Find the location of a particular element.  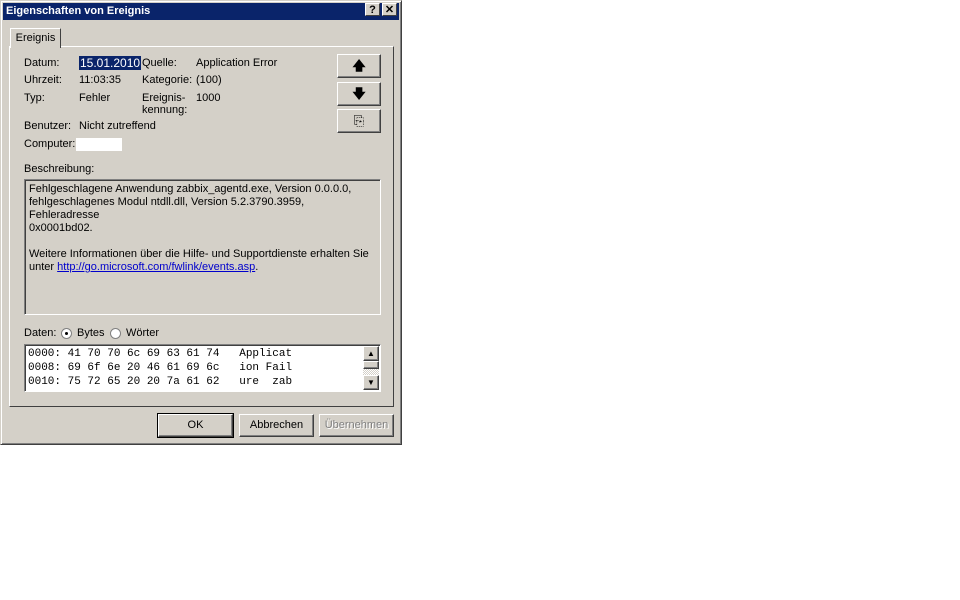

description-text: . is located at coordinates (257, 267).